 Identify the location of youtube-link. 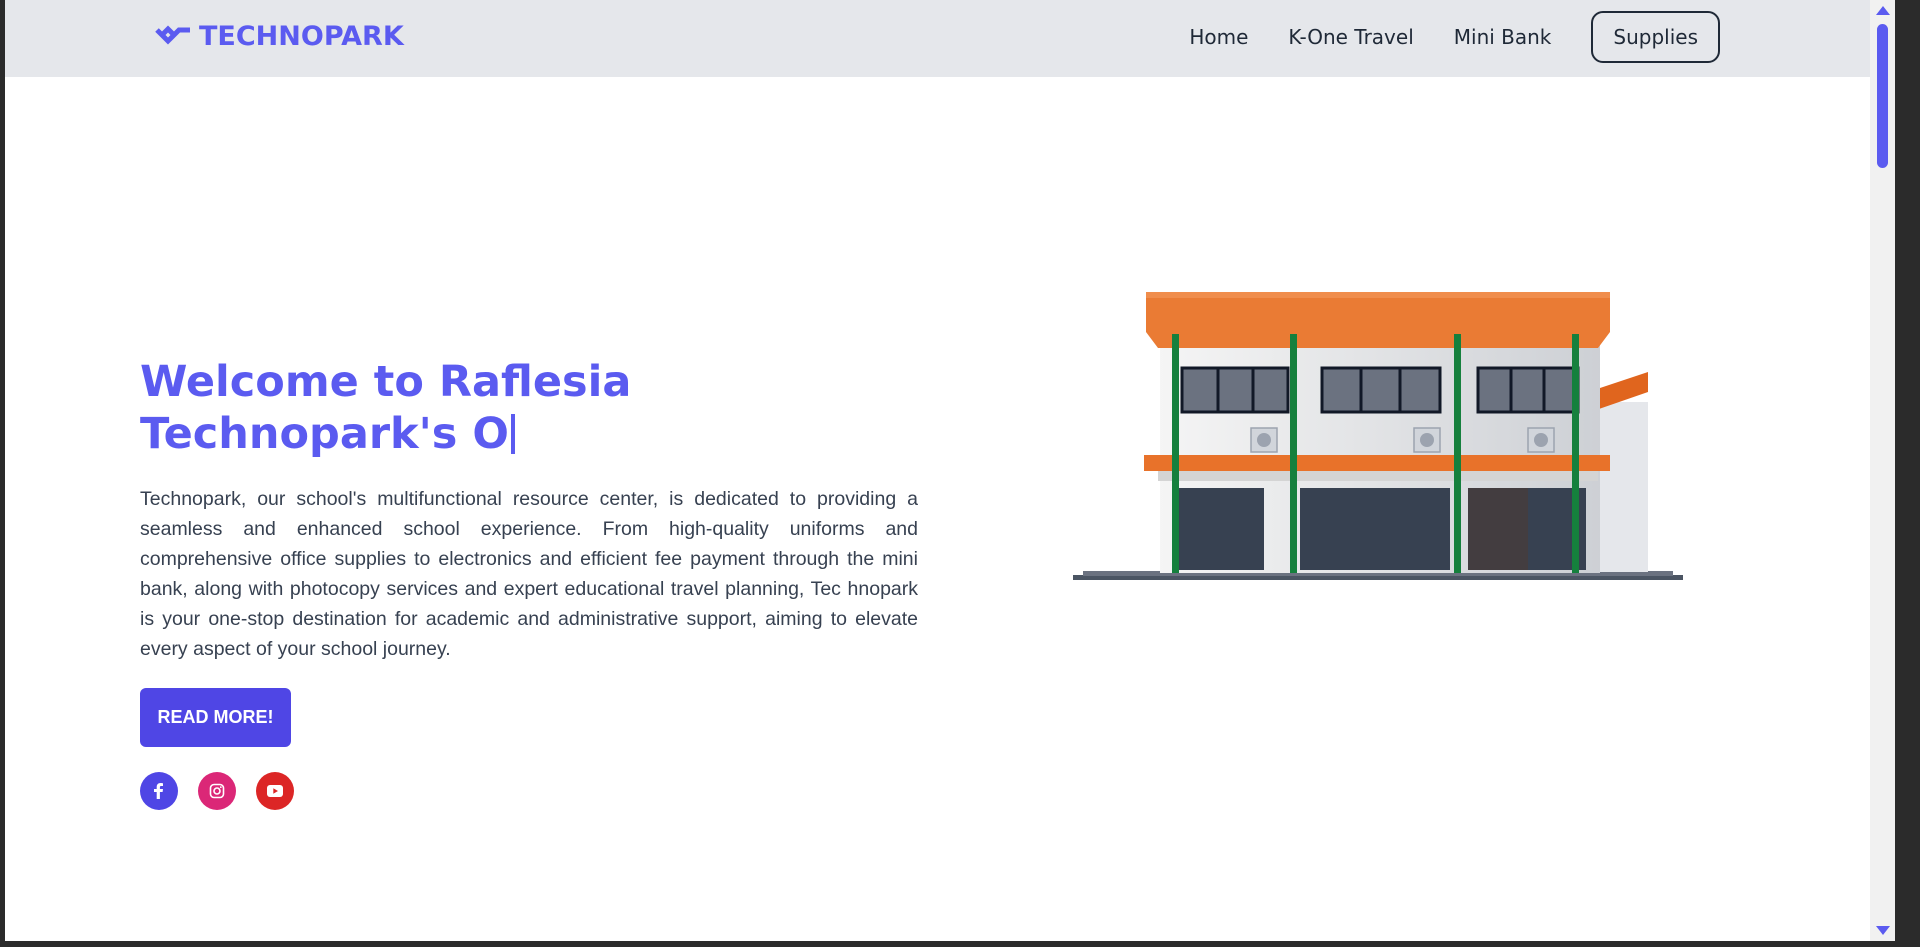
(275, 791).